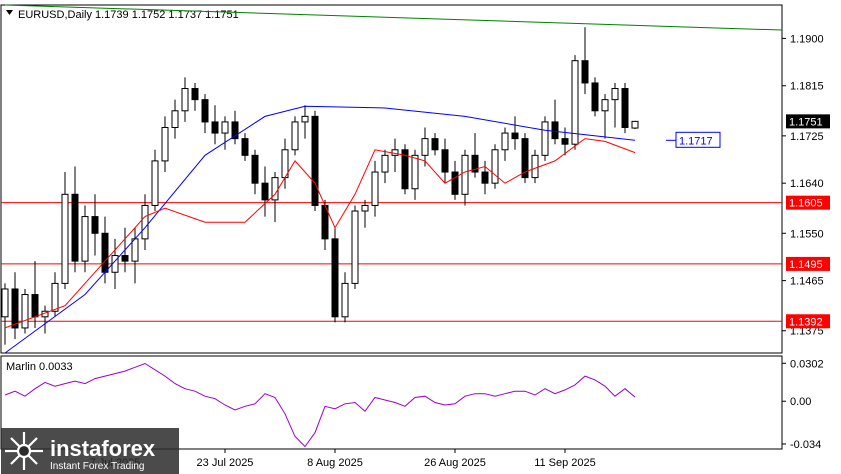 This screenshot has width=841, height=474. I want to click on level-price-label: 1.1392, so click(806, 322).